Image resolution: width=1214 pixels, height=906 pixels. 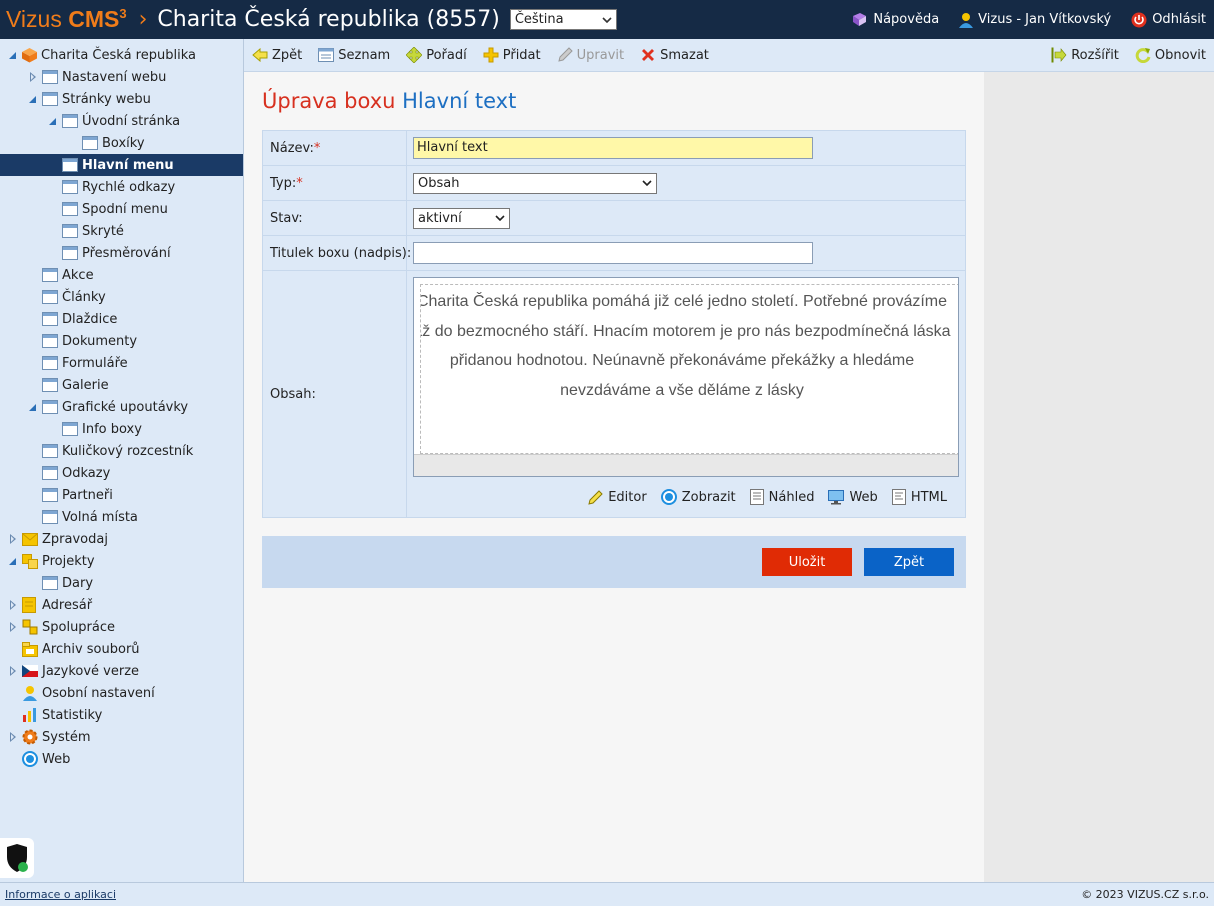 I want to click on sidebar-item-graficke-upoutavky: Grafické upoutávky, so click(x=108, y=407).